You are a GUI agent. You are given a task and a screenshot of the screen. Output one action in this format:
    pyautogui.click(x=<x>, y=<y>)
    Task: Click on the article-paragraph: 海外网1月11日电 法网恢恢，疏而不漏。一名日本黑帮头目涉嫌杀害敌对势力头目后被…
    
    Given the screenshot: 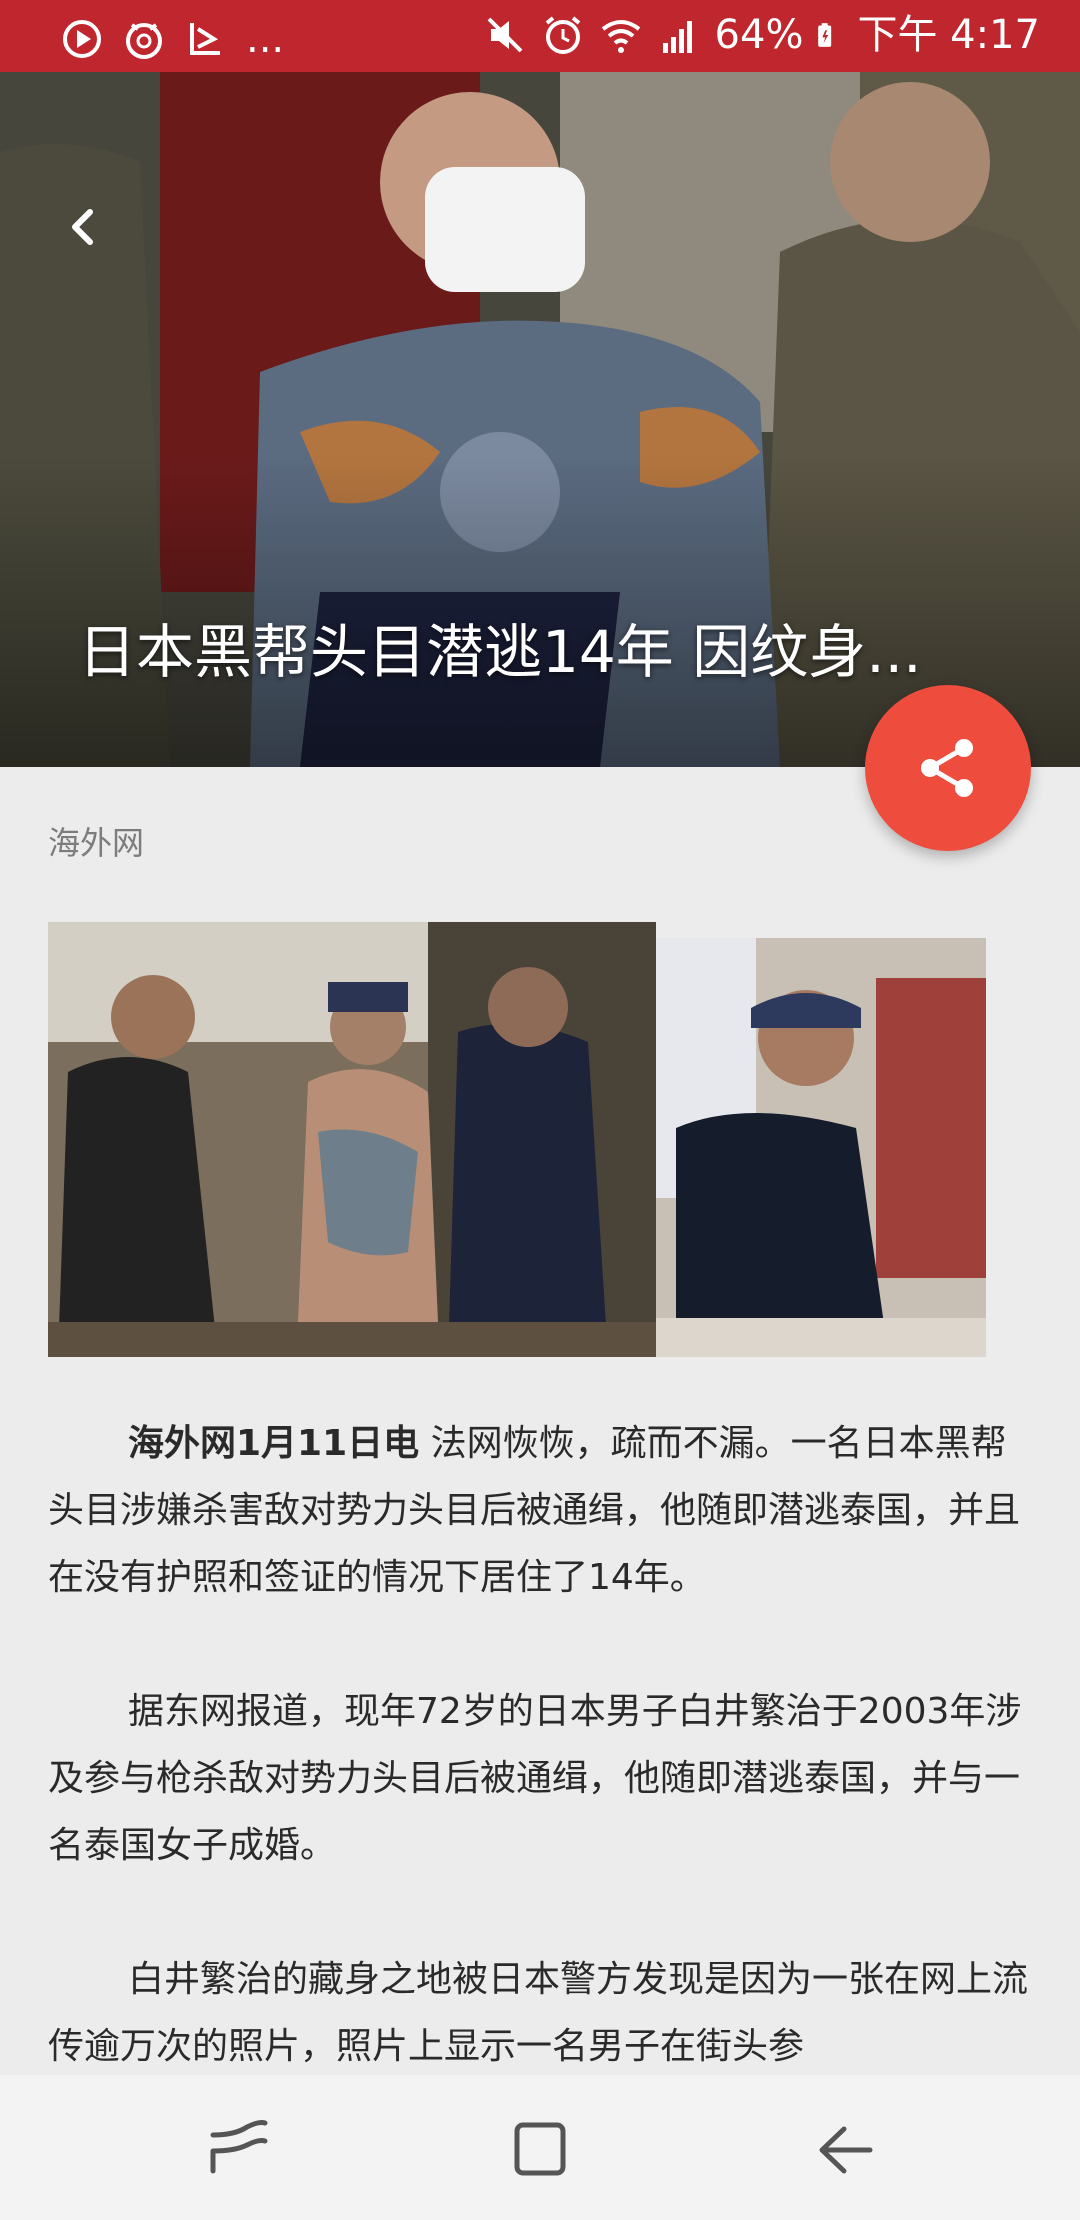 What is the action you would take?
    pyautogui.click(x=540, y=1510)
    